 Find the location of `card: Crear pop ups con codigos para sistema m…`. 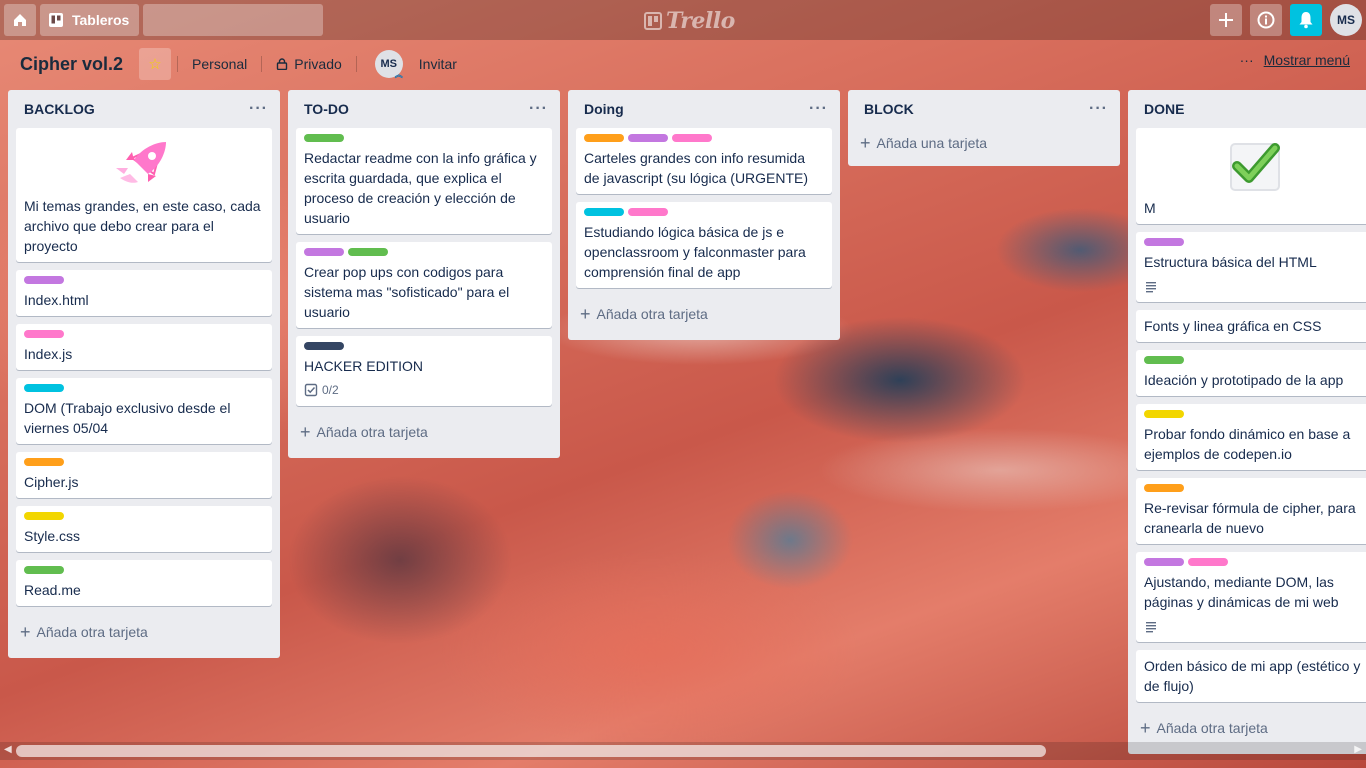

card: Crear pop ups con codigos para sistema m… is located at coordinates (424, 285).